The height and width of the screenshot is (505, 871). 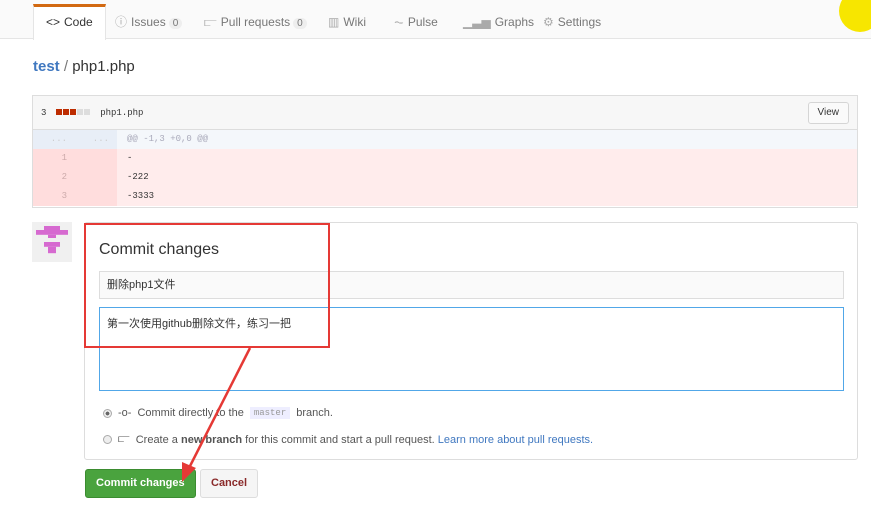 What do you see at coordinates (217, 414) in the screenshot?
I see `annotation-arrow` at bounding box center [217, 414].